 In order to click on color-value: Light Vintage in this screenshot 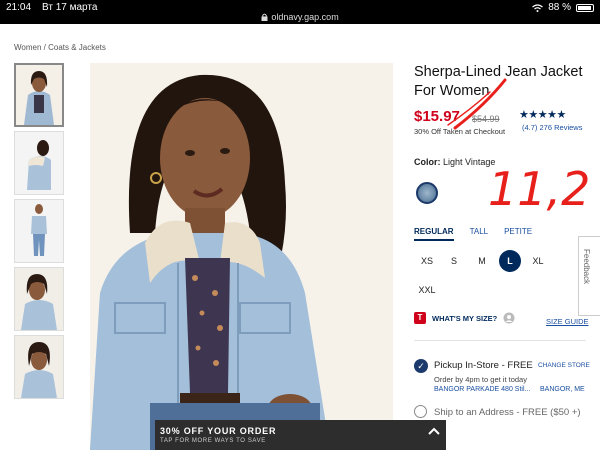, I will do `click(469, 162)`.